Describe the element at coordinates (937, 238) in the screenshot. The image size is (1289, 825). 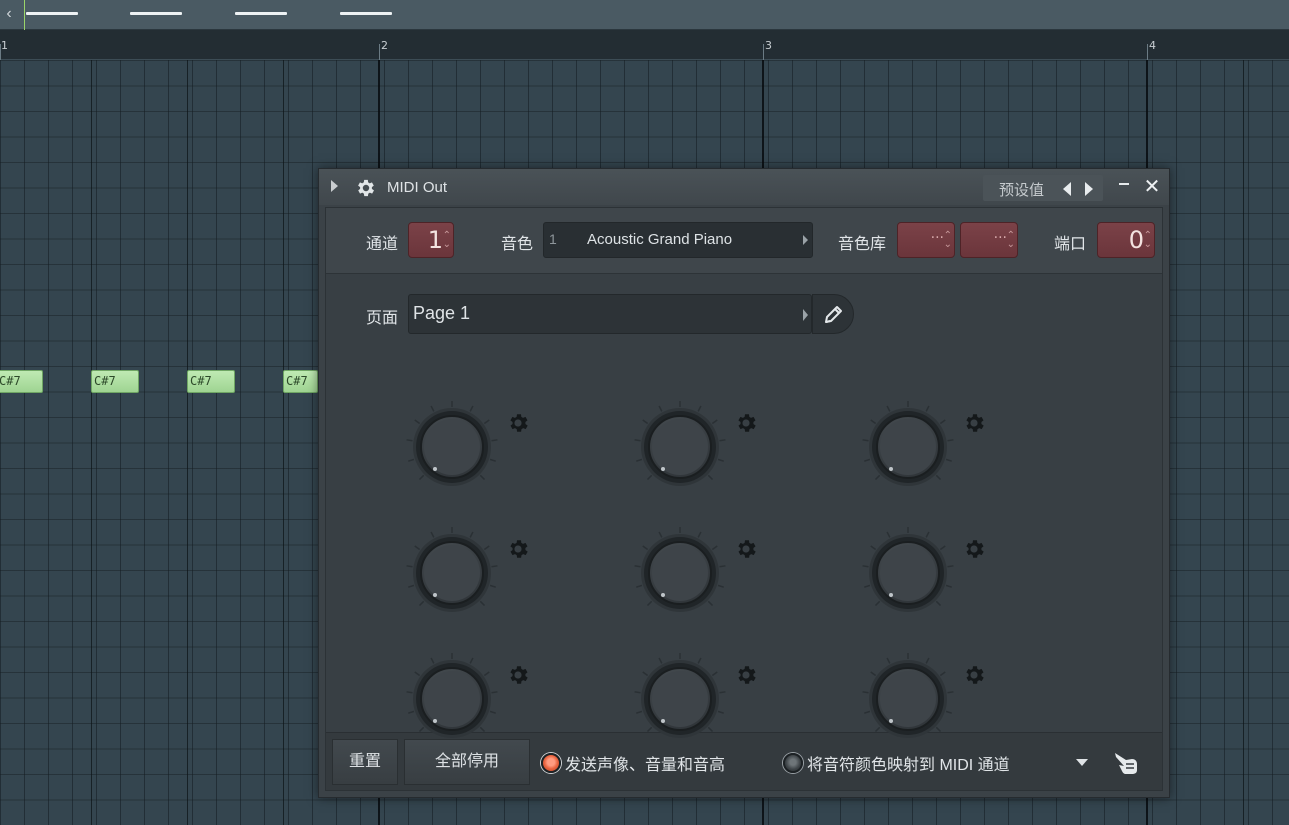
I see `bank-msb-value: ···` at that location.